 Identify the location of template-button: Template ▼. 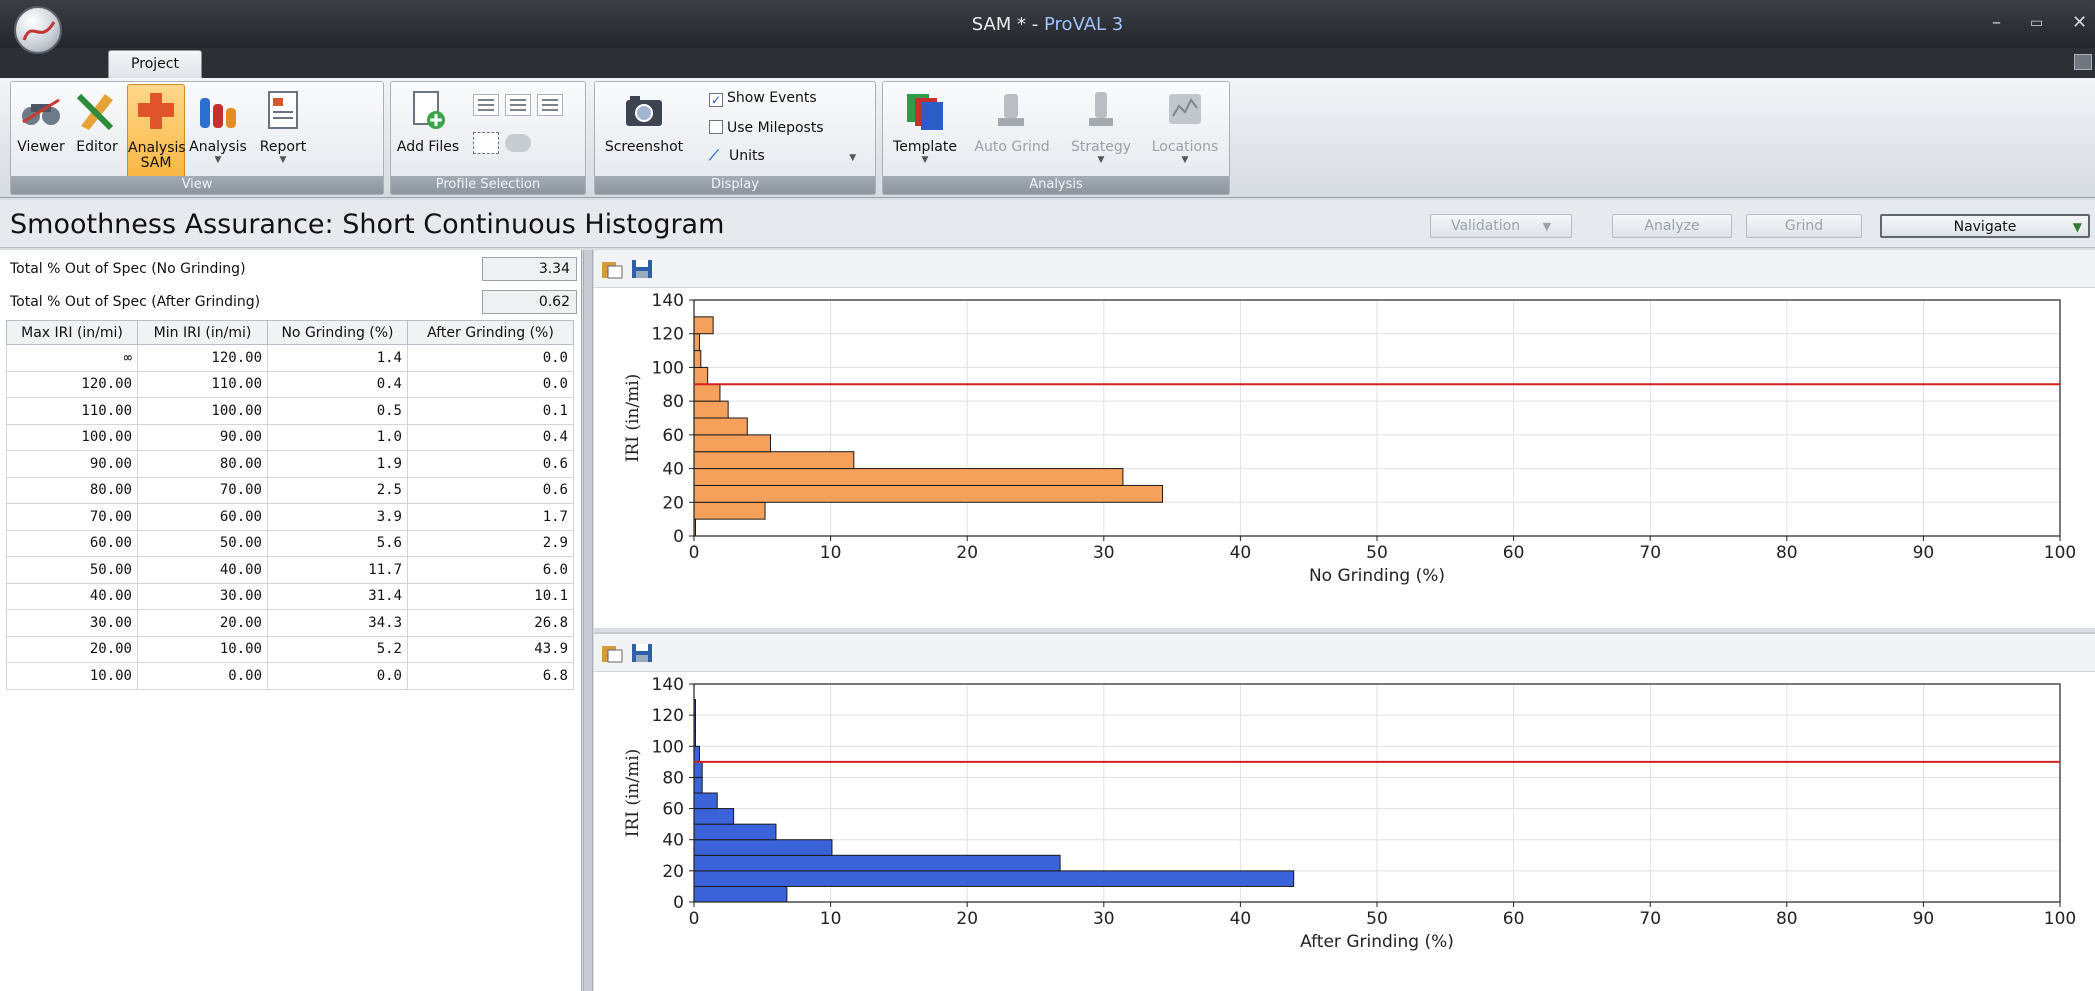
(925, 131).